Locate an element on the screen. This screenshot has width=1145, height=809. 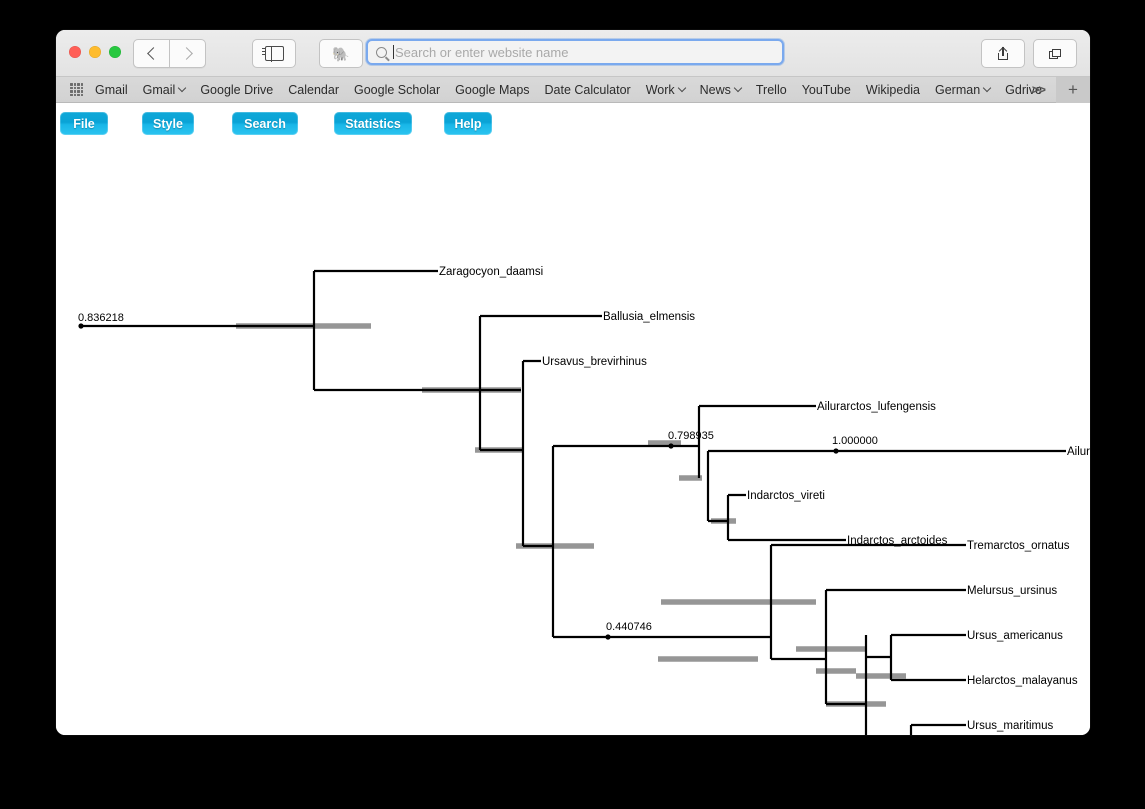
favorite-news-folder: News is located at coordinates (721, 89).